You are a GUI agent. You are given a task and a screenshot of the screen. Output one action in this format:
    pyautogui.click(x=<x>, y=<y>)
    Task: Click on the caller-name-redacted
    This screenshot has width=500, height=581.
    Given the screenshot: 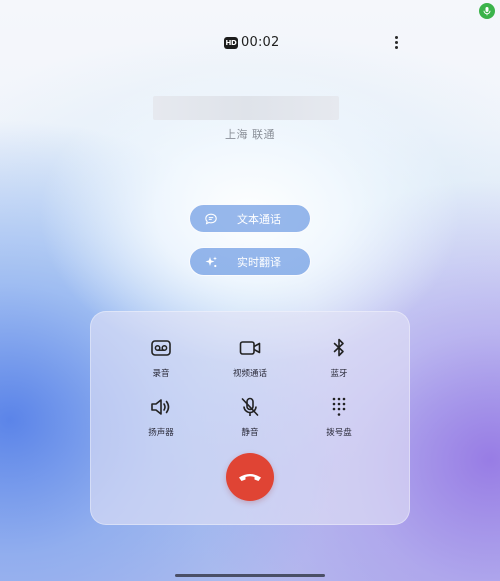 What is the action you would take?
    pyautogui.click(x=246, y=108)
    